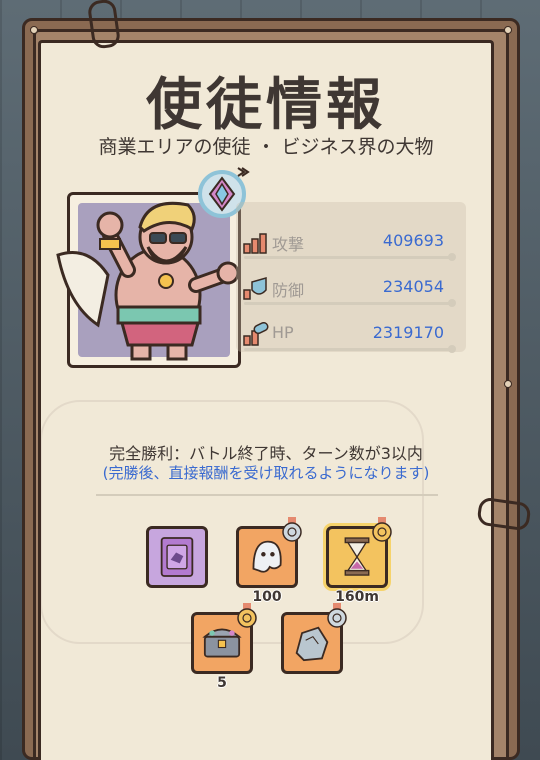  What do you see at coordinates (255, 288) in the screenshot?
I see `defense-icon` at bounding box center [255, 288].